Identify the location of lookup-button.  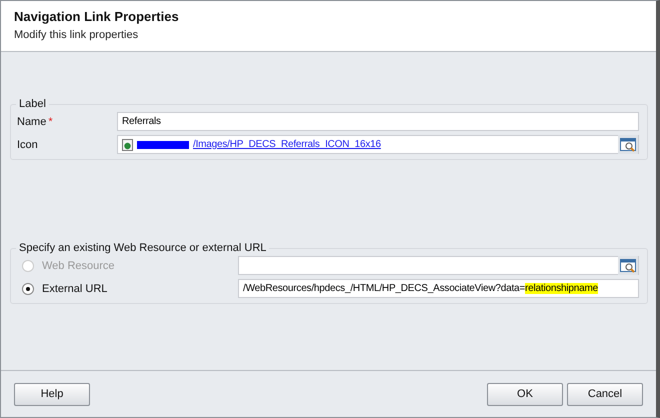
(628, 144).